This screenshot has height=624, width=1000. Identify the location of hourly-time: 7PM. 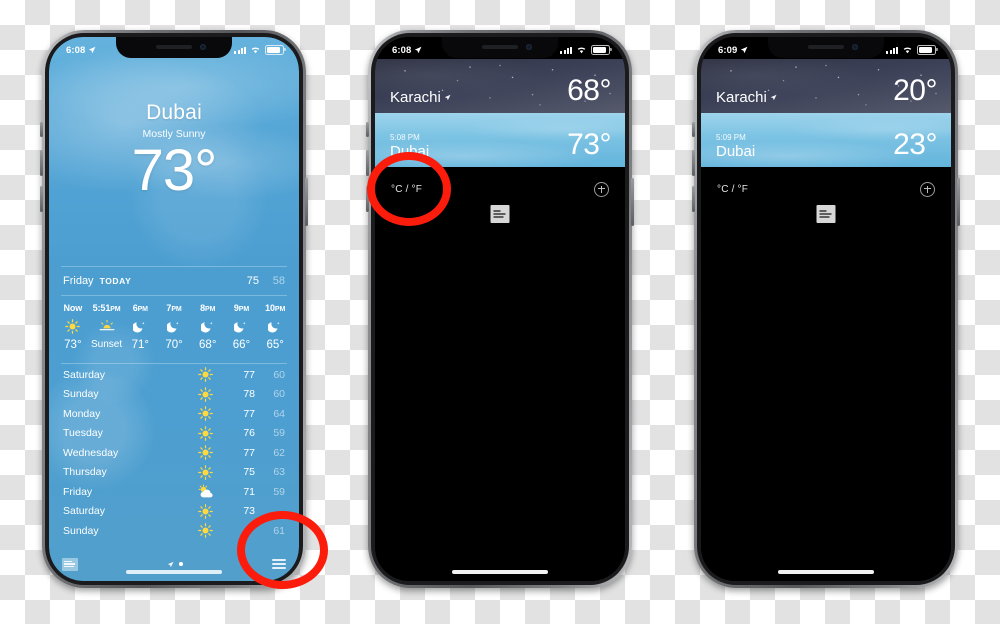
(174, 308).